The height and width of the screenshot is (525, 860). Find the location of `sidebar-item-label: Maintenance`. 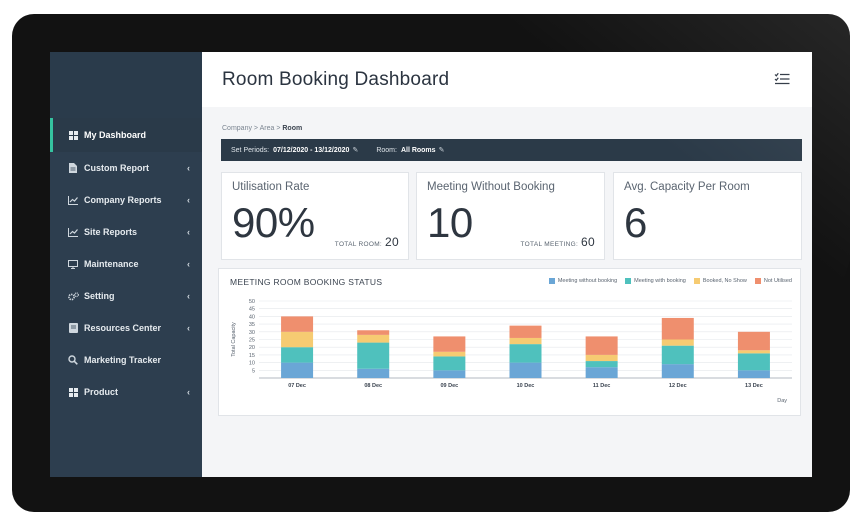

sidebar-item-label: Maintenance is located at coordinates (111, 264).